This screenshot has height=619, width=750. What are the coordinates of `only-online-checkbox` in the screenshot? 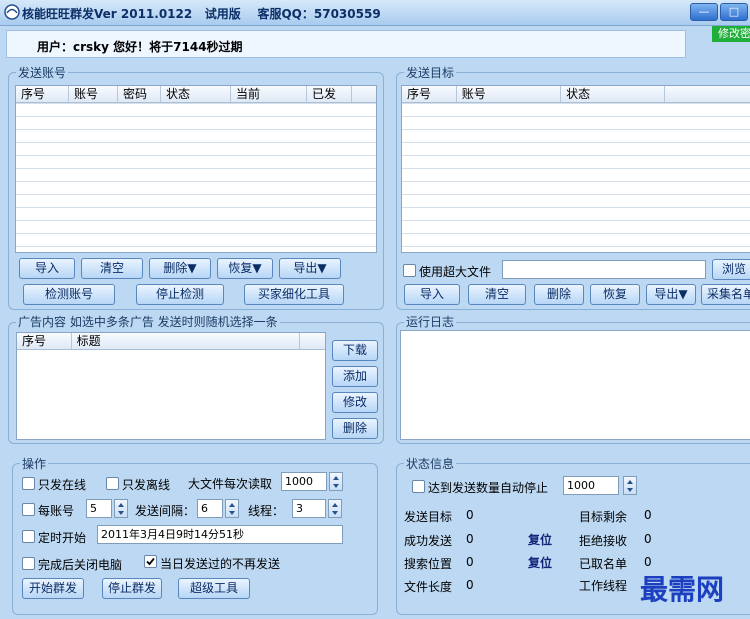 It's located at (28, 483).